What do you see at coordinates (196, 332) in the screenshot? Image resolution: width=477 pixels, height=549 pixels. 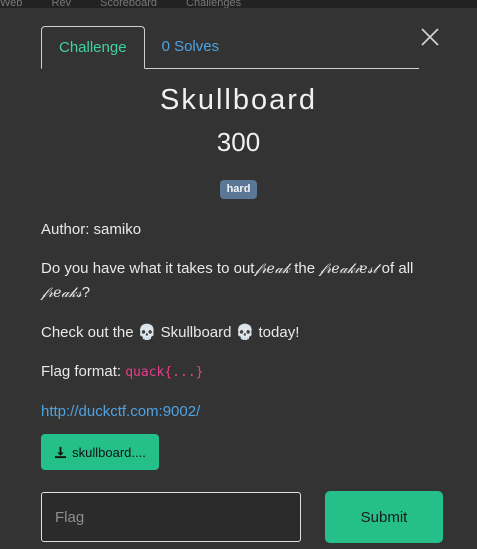 I see `checkout-text: Skullboard` at bounding box center [196, 332].